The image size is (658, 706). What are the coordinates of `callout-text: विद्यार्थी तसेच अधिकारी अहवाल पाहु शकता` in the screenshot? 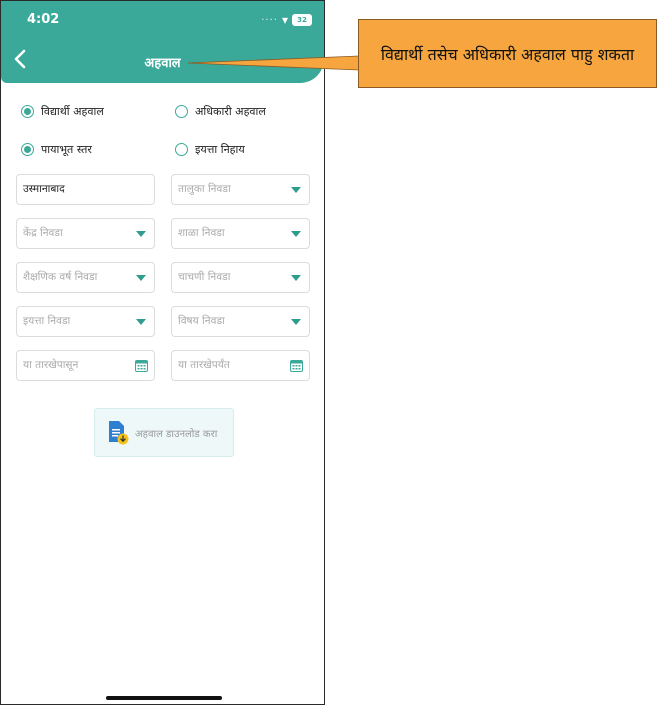 It's located at (507, 54).